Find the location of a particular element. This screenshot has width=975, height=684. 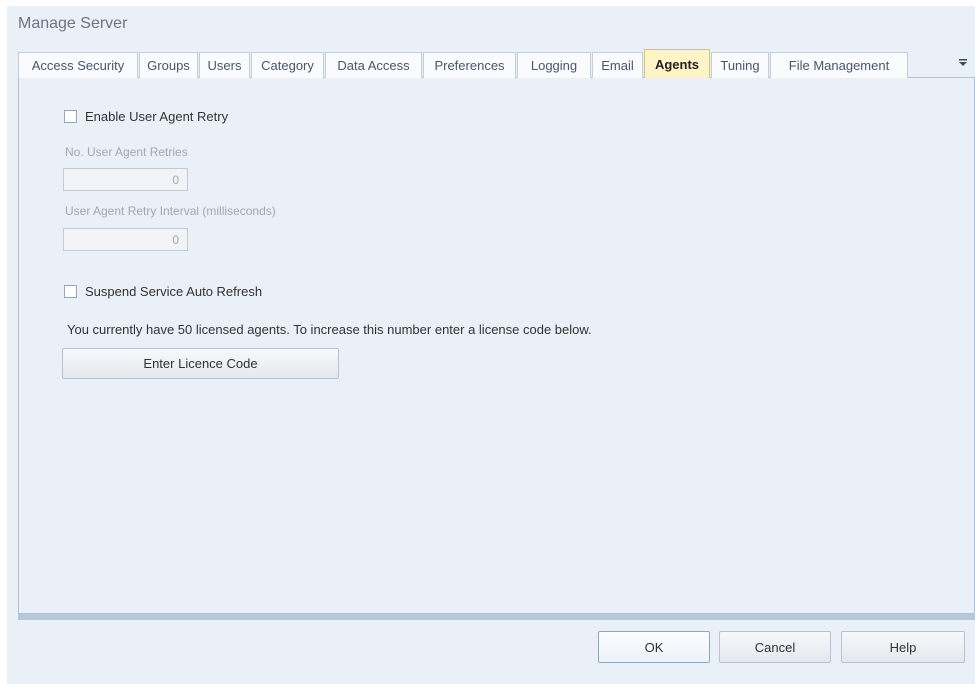

enable-user-agent-retry-label: Enable User Agent Retry is located at coordinates (157, 116).